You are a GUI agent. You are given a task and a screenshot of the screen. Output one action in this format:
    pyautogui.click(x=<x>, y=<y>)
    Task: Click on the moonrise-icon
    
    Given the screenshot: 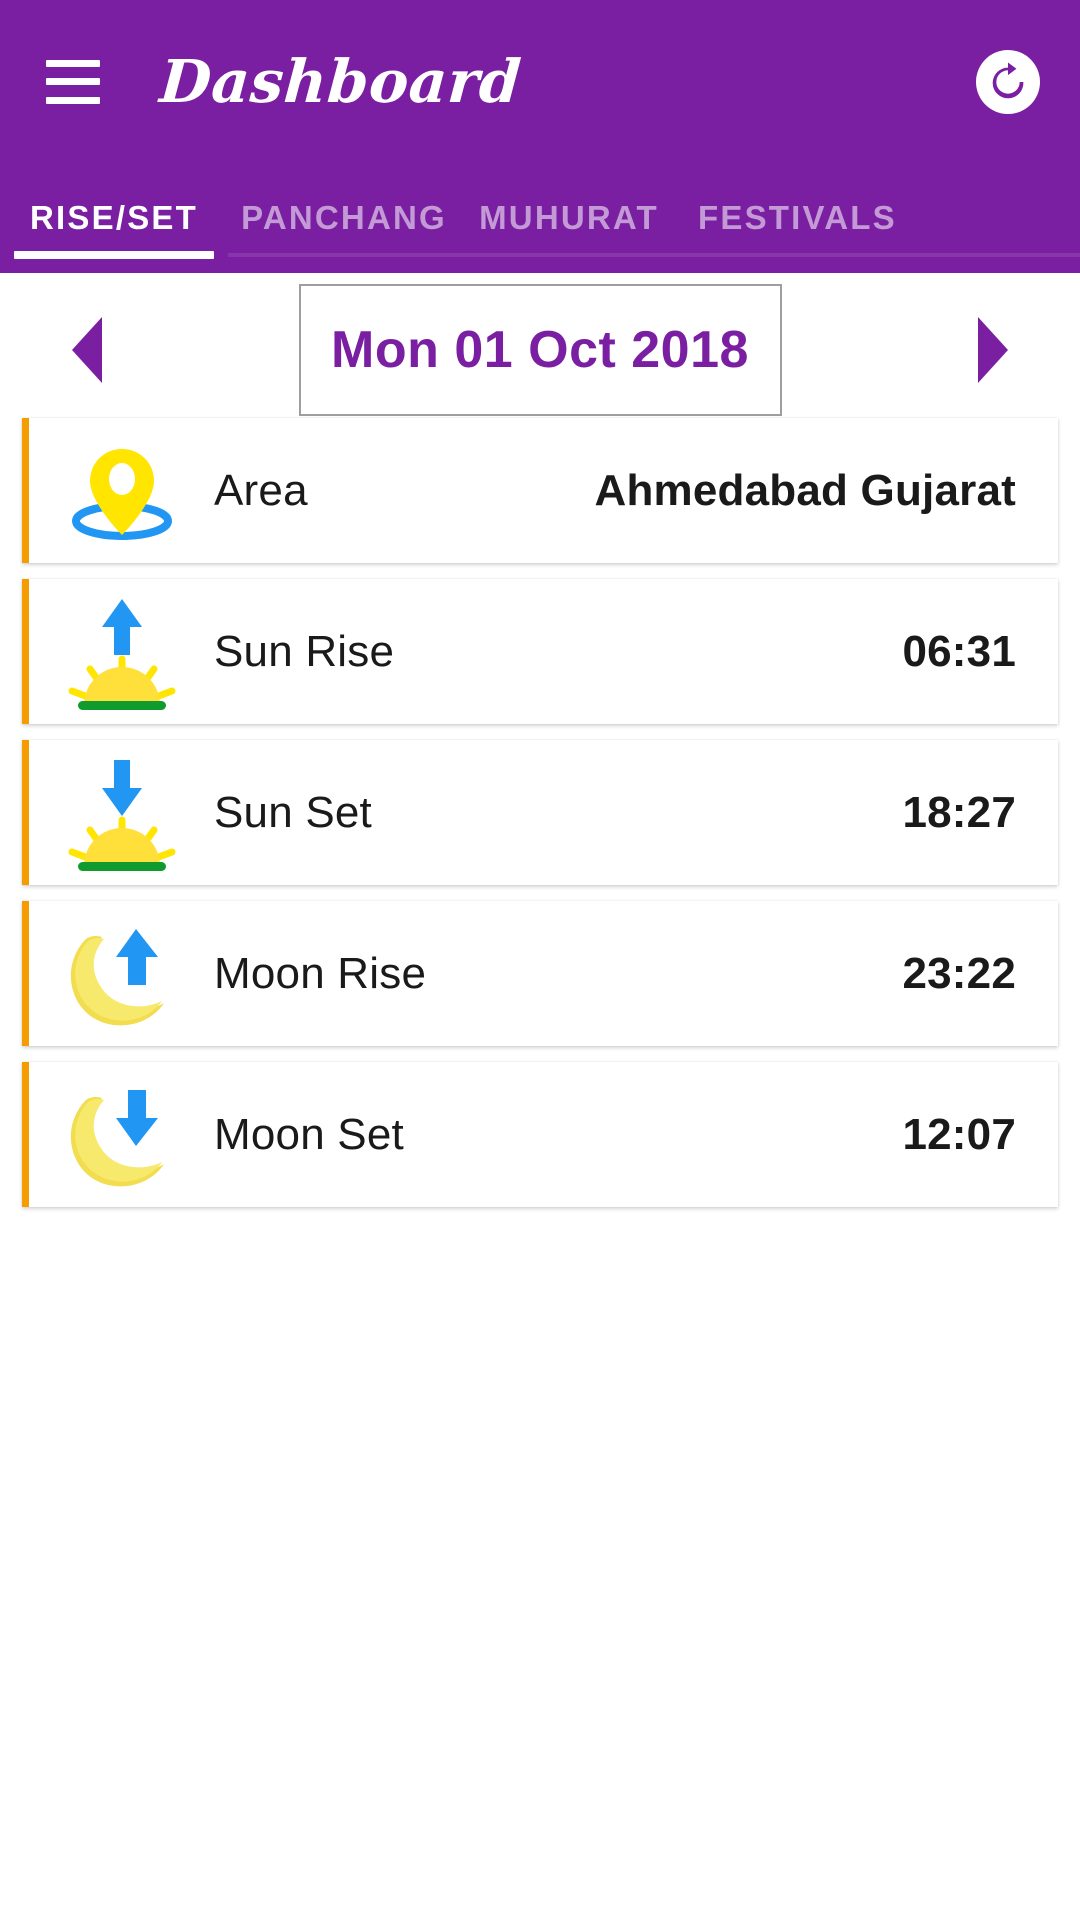 What is the action you would take?
    pyautogui.click(x=121, y=973)
    